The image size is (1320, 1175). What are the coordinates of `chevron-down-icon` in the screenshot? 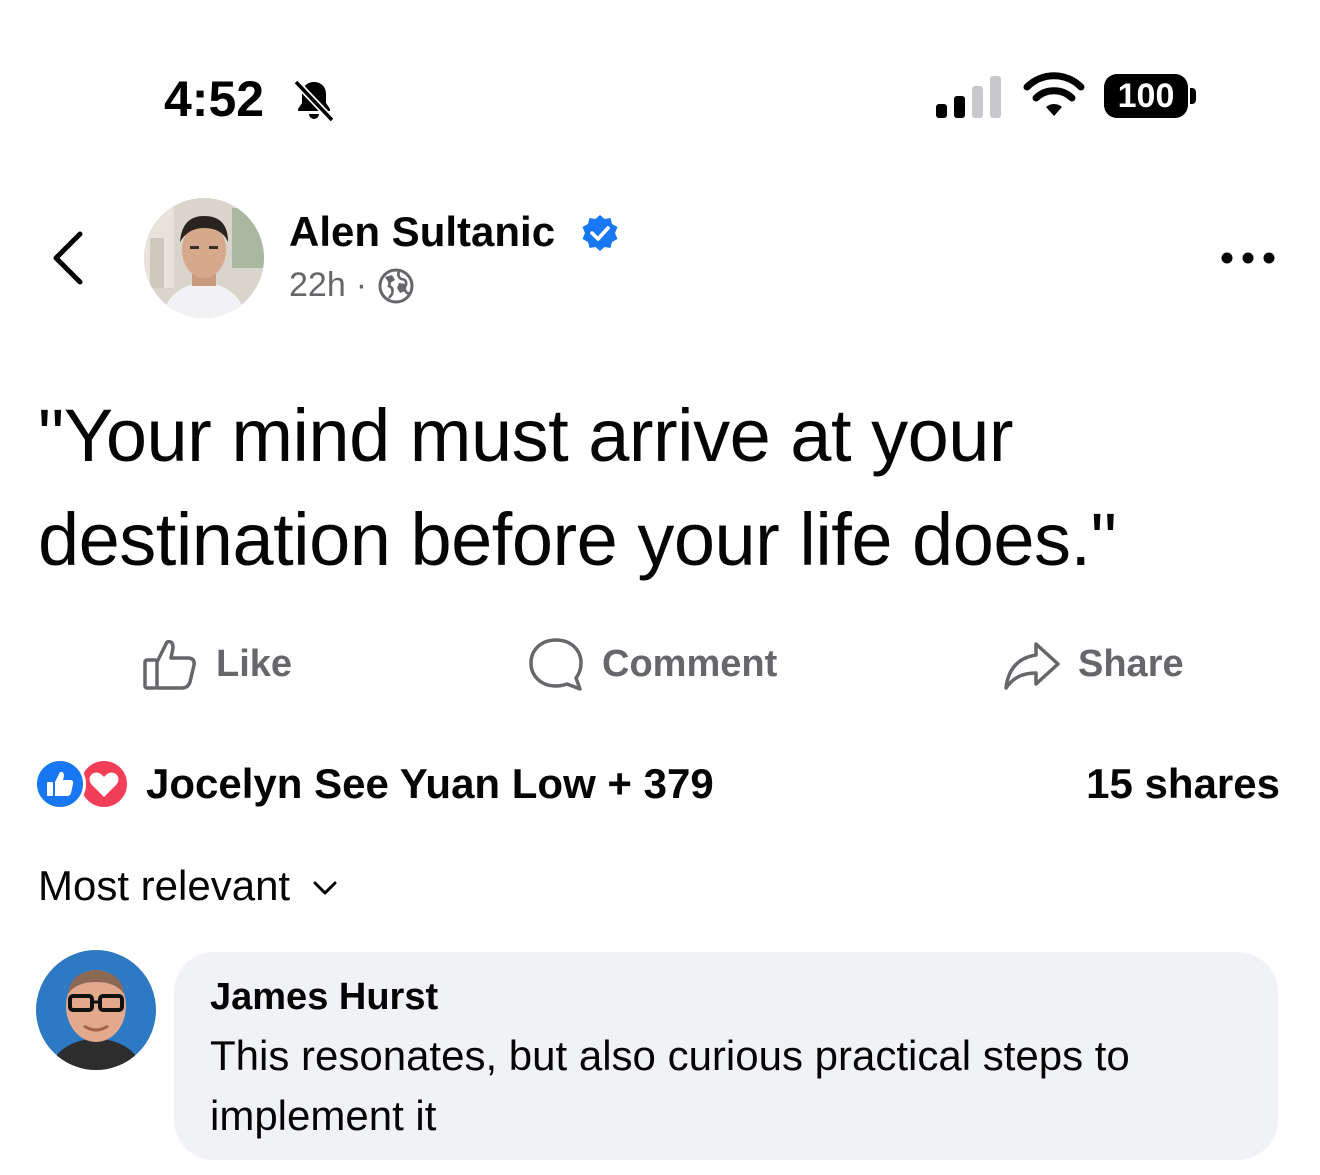 It's located at (325, 888).